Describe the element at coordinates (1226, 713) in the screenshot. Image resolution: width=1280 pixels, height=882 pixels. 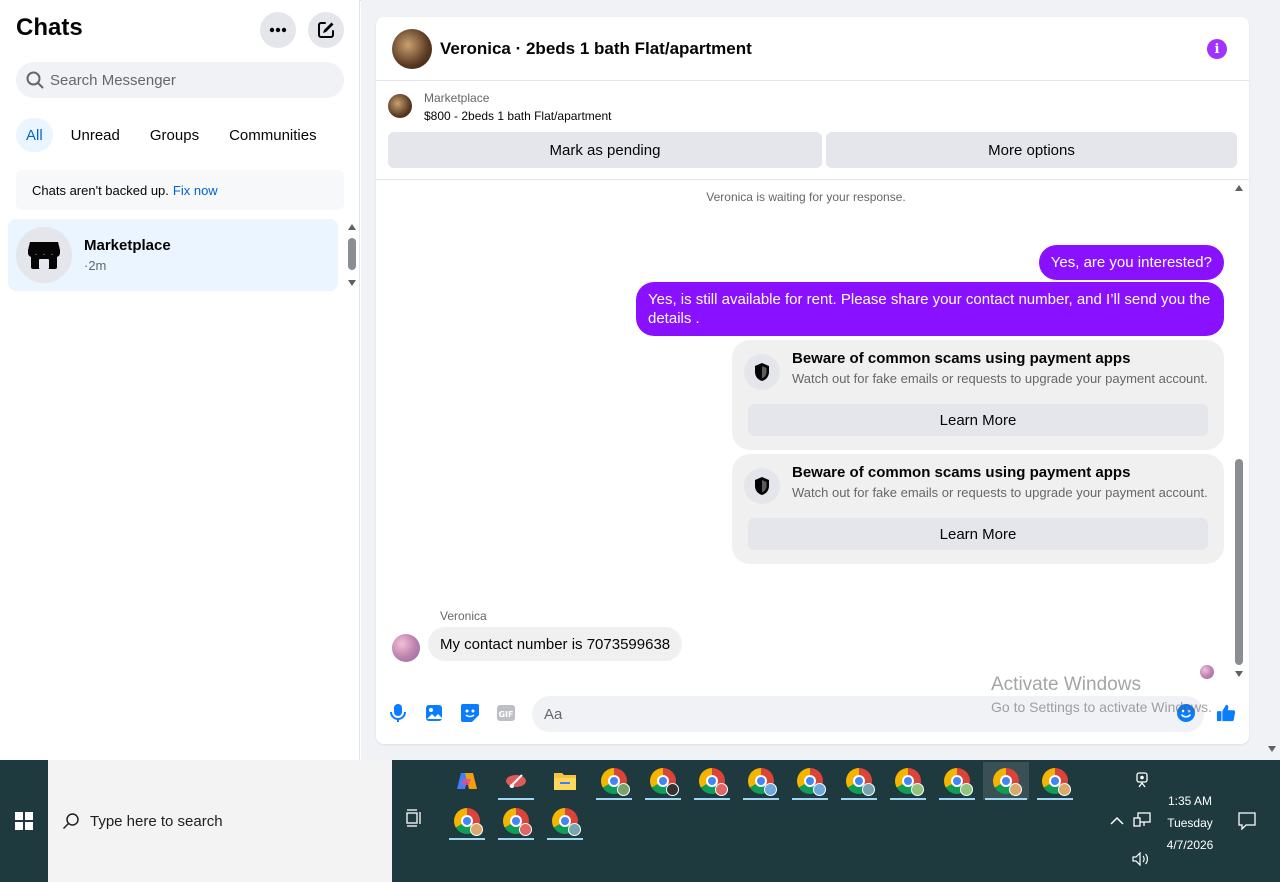
I see `thumbs-up-icon` at that location.